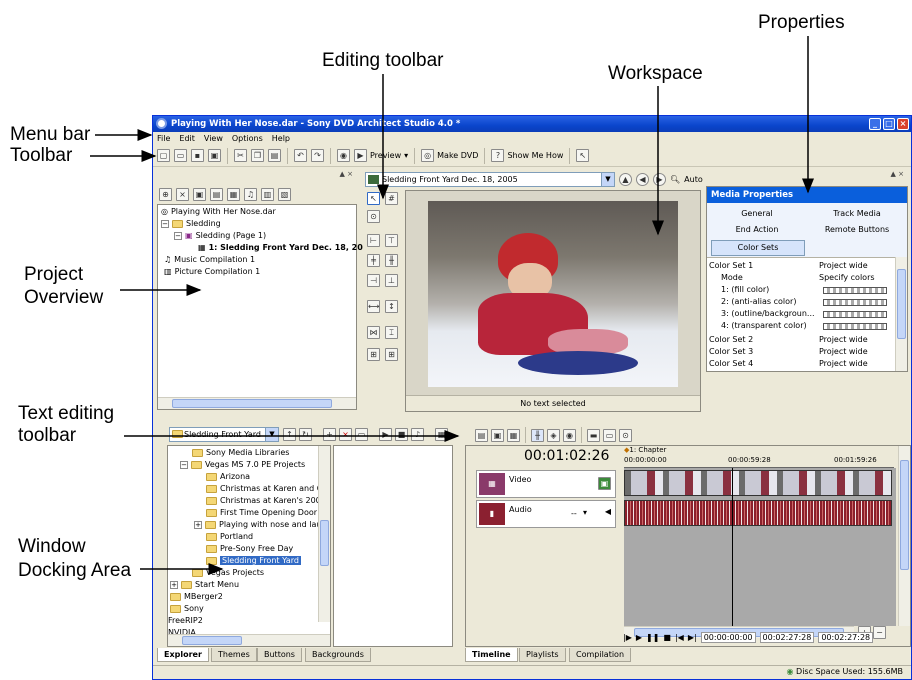  I want to click on menu-page-icon: ▣, so click(199, 194).